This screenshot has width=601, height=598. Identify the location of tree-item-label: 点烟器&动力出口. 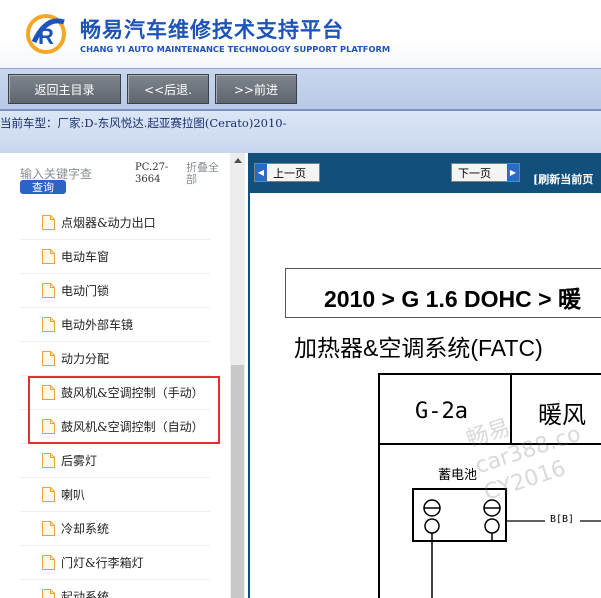
(108, 223).